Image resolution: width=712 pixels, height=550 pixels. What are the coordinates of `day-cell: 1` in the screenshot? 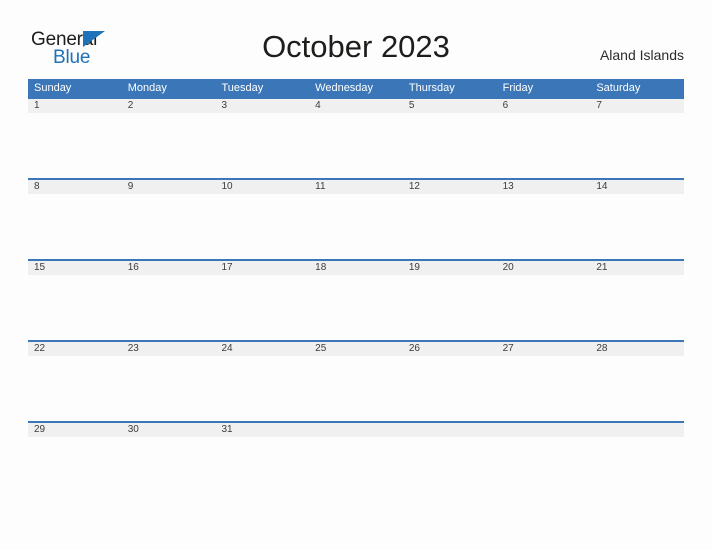 It's located at (75, 106).